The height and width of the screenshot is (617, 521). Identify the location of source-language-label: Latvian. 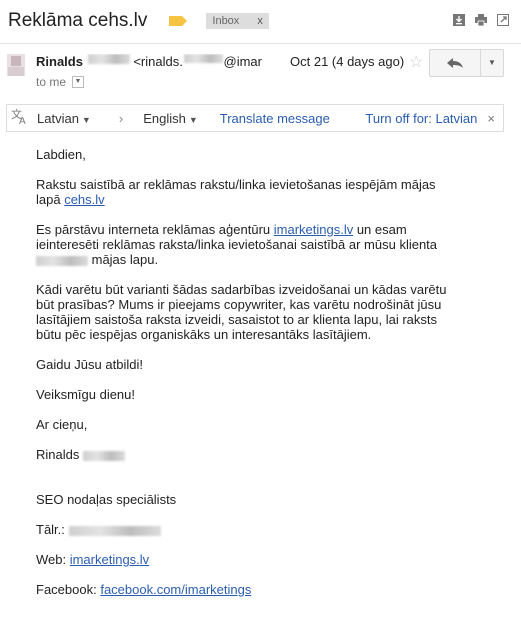
(58, 118).